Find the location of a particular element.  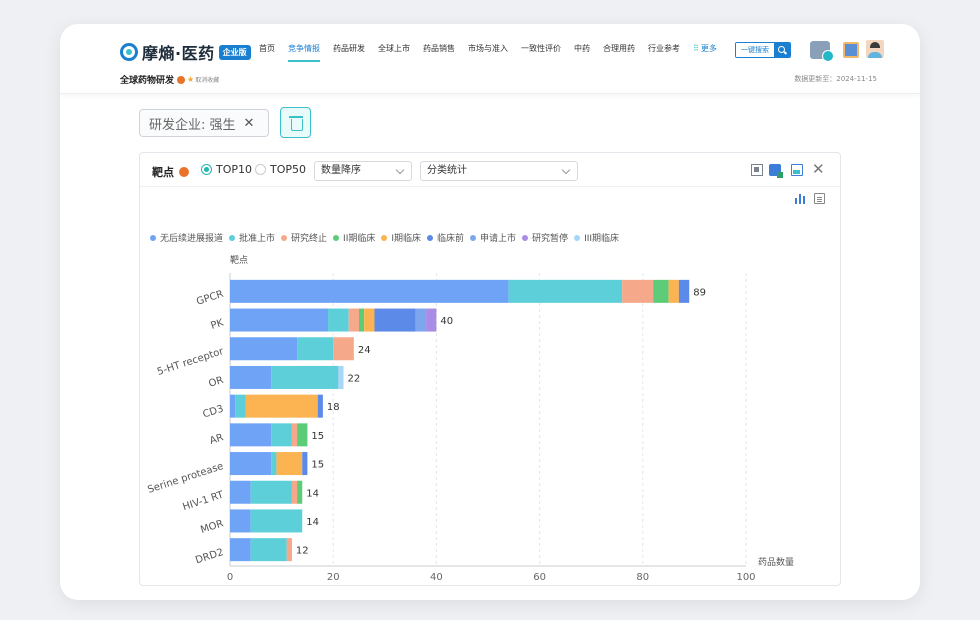

nav-item-rational-use: 合理用药 is located at coordinates (619, 53).